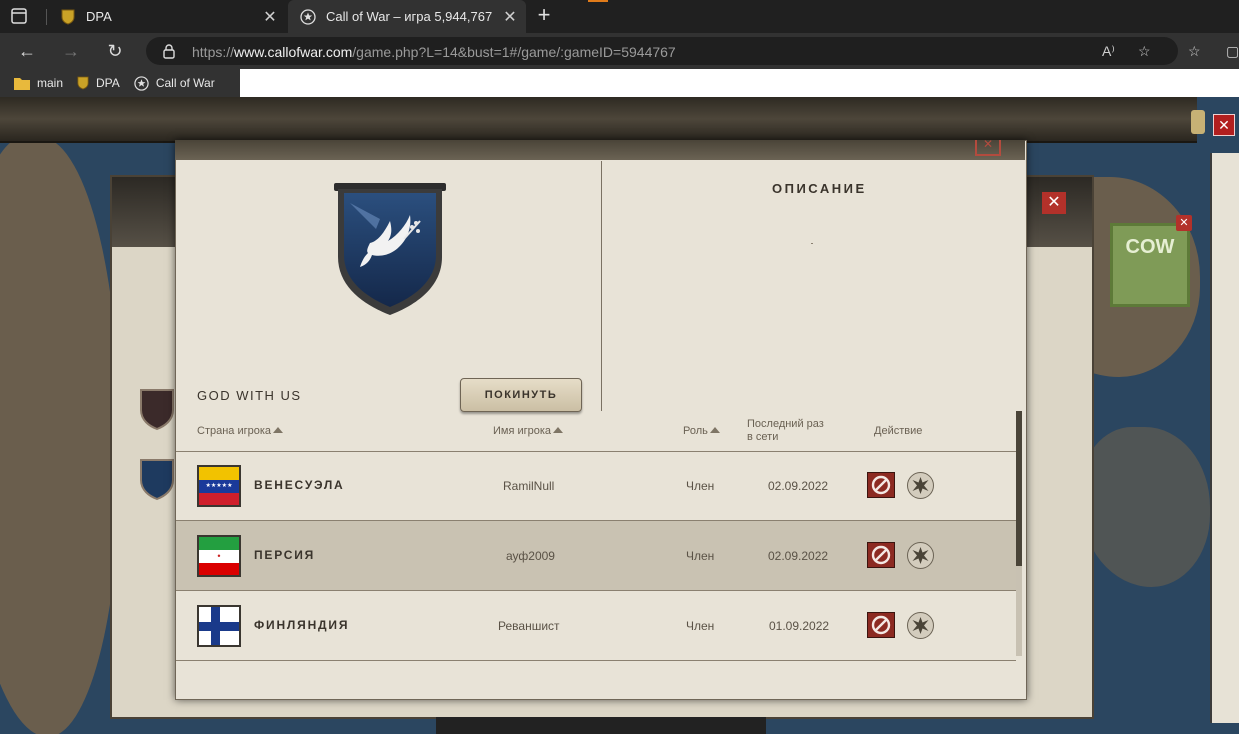 The height and width of the screenshot is (734, 1239). What do you see at coordinates (819, 188) in the screenshot?
I see `description-title: ОПИСАНИЕ` at bounding box center [819, 188].